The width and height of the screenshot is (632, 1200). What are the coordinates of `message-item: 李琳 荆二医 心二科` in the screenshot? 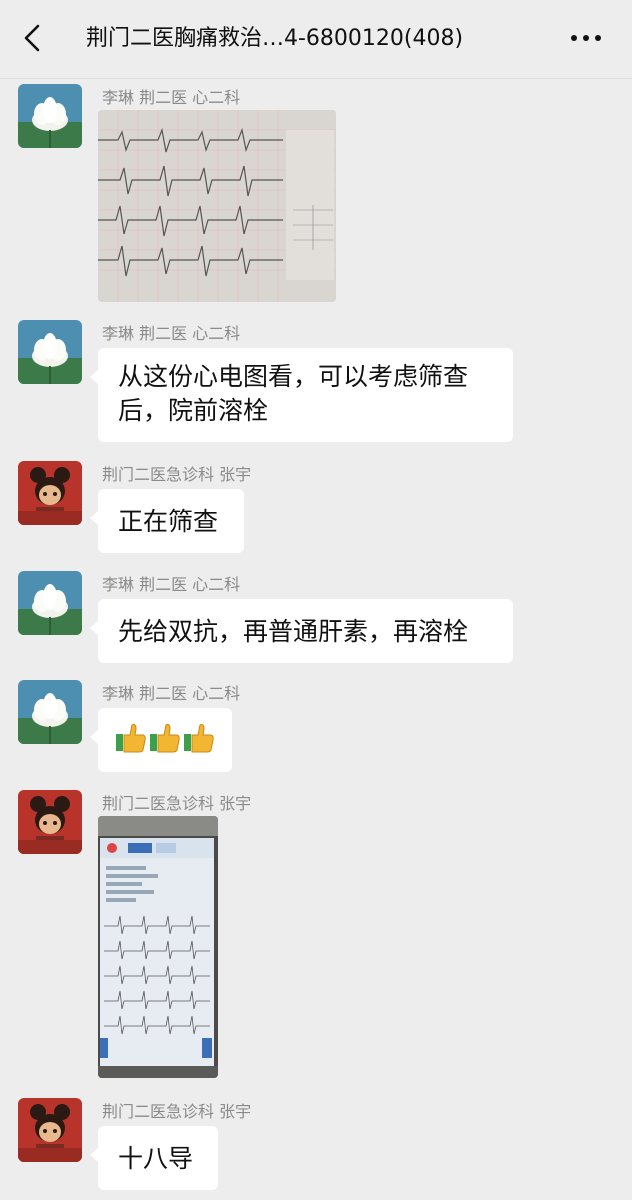 It's located at (316, 727).